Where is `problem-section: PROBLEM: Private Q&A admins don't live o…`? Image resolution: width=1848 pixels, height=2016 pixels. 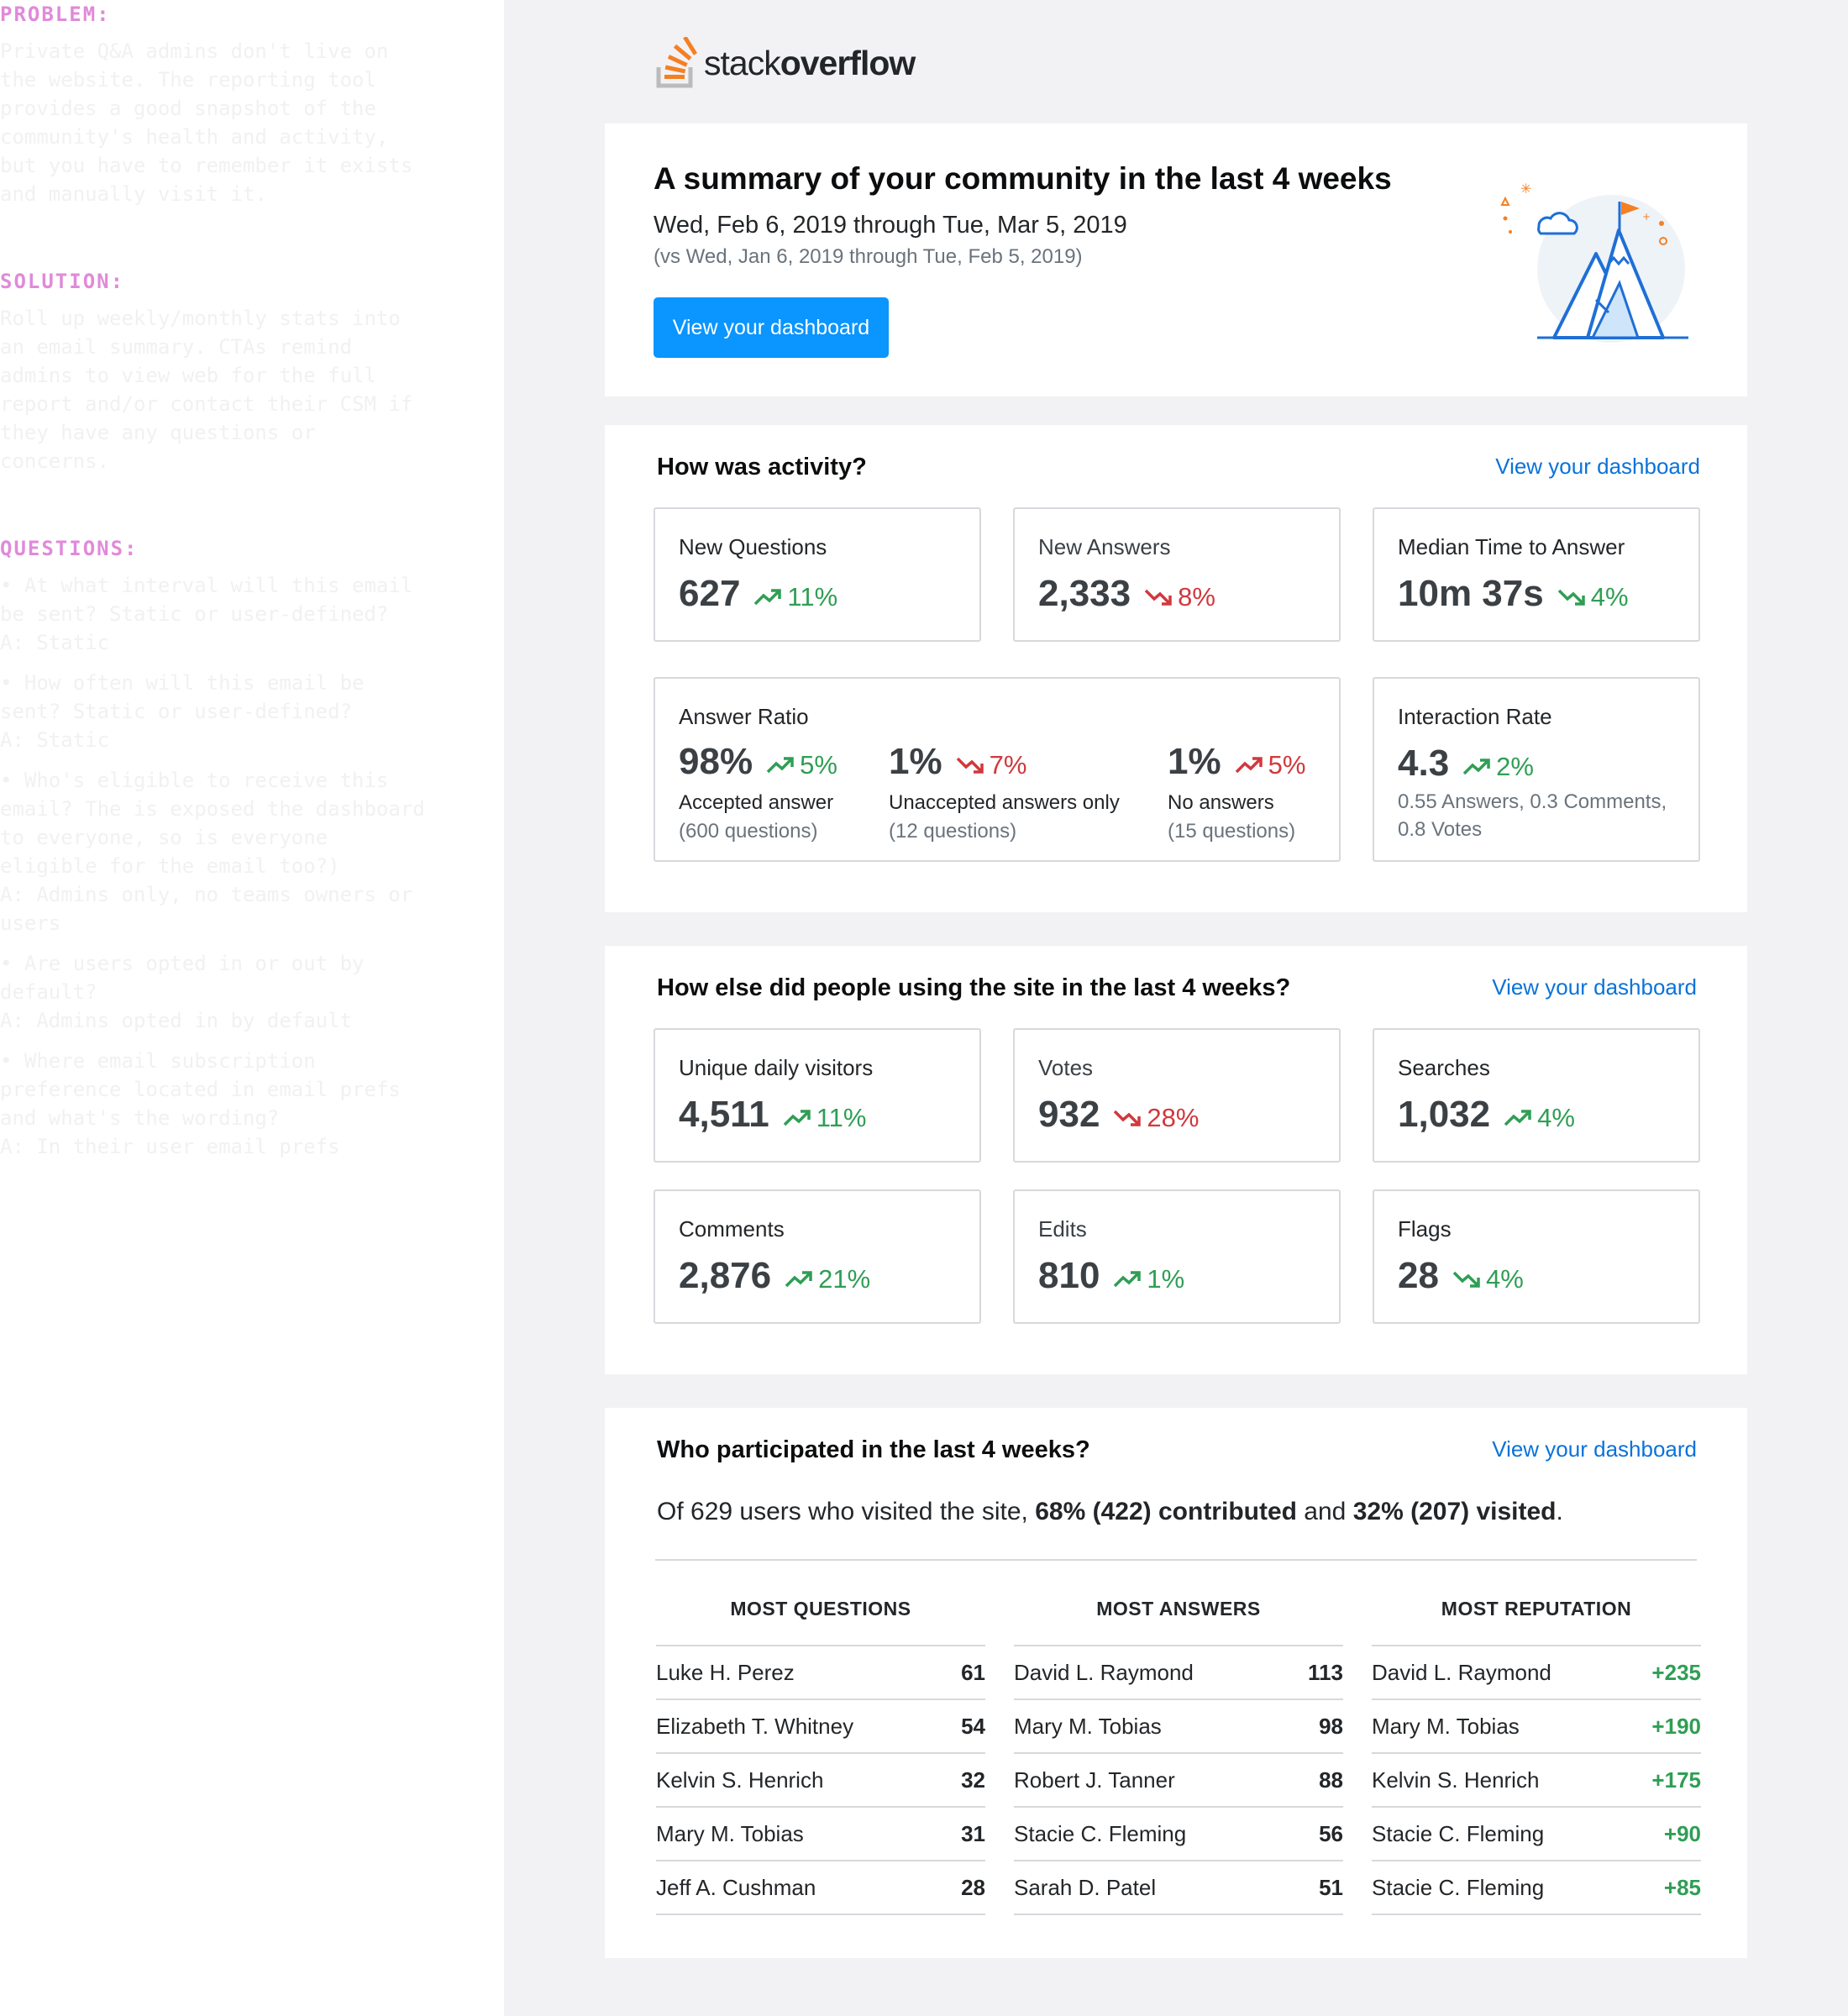
problem-section: PROBLEM: Private Q&A admins don't live o… is located at coordinates (235, 104).